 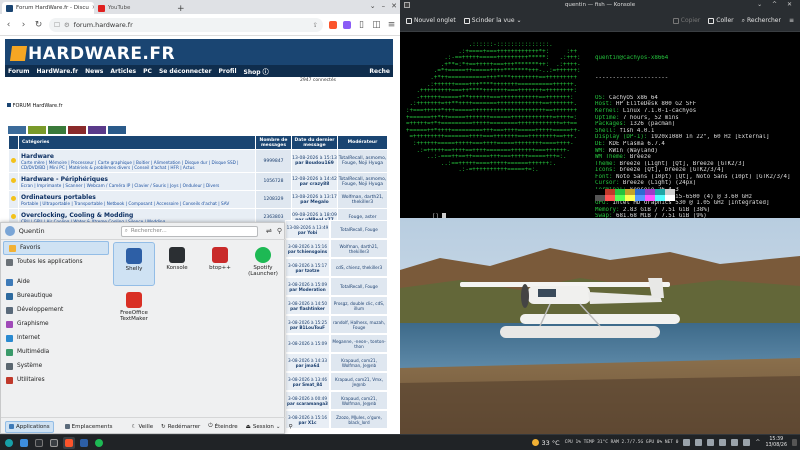 What do you see at coordinates (687, 442) in the screenshot?
I see `notifications-icon` at bounding box center [687, 442].